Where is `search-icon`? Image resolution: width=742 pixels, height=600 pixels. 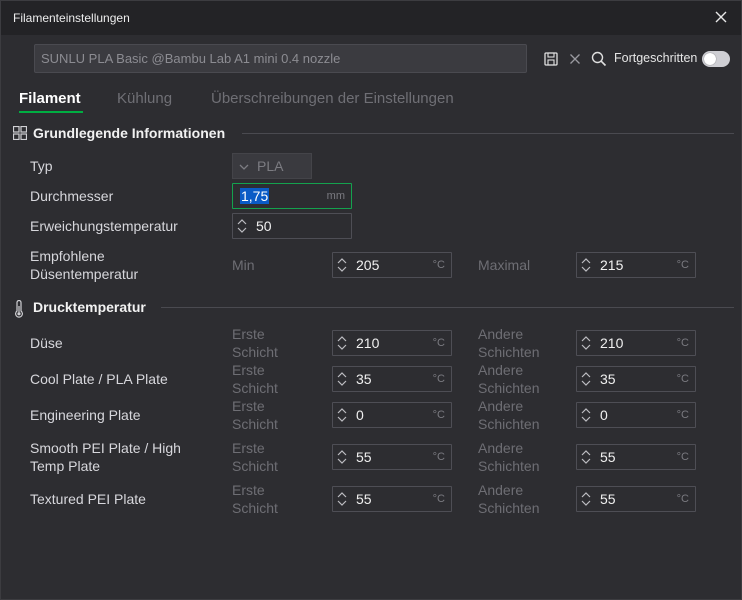 search-icon is located at coordinates (599, 59).